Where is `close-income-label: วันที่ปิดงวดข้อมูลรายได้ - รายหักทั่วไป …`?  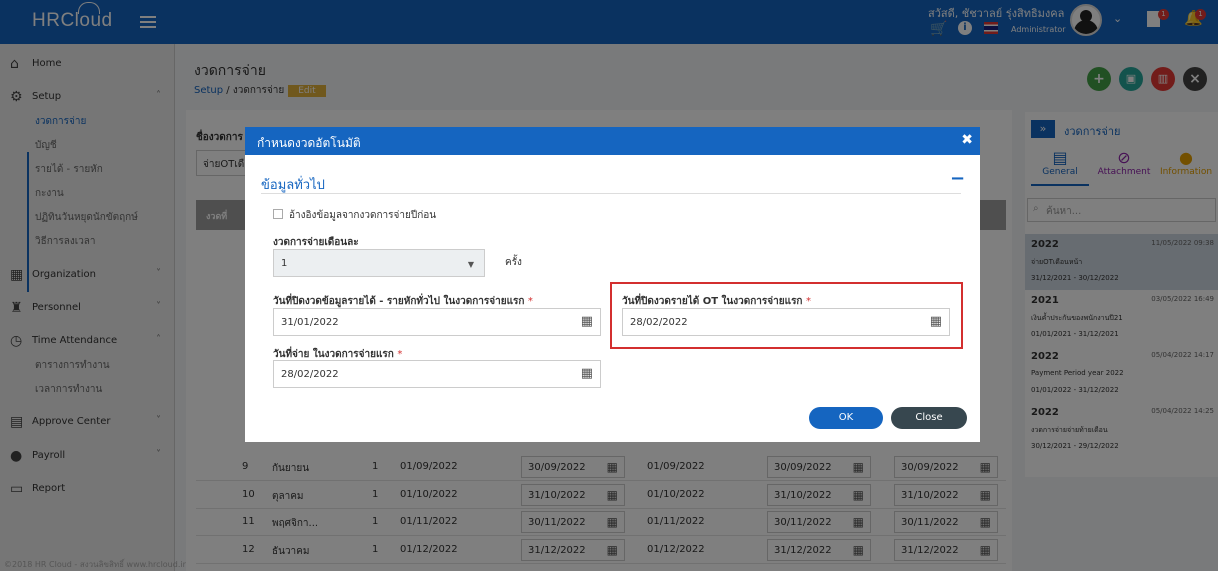 close-income-label: วันที่ปิดงวดข้อมูลรายได้ - รายหักทั่วไป … is located at coordinates (403, 301).